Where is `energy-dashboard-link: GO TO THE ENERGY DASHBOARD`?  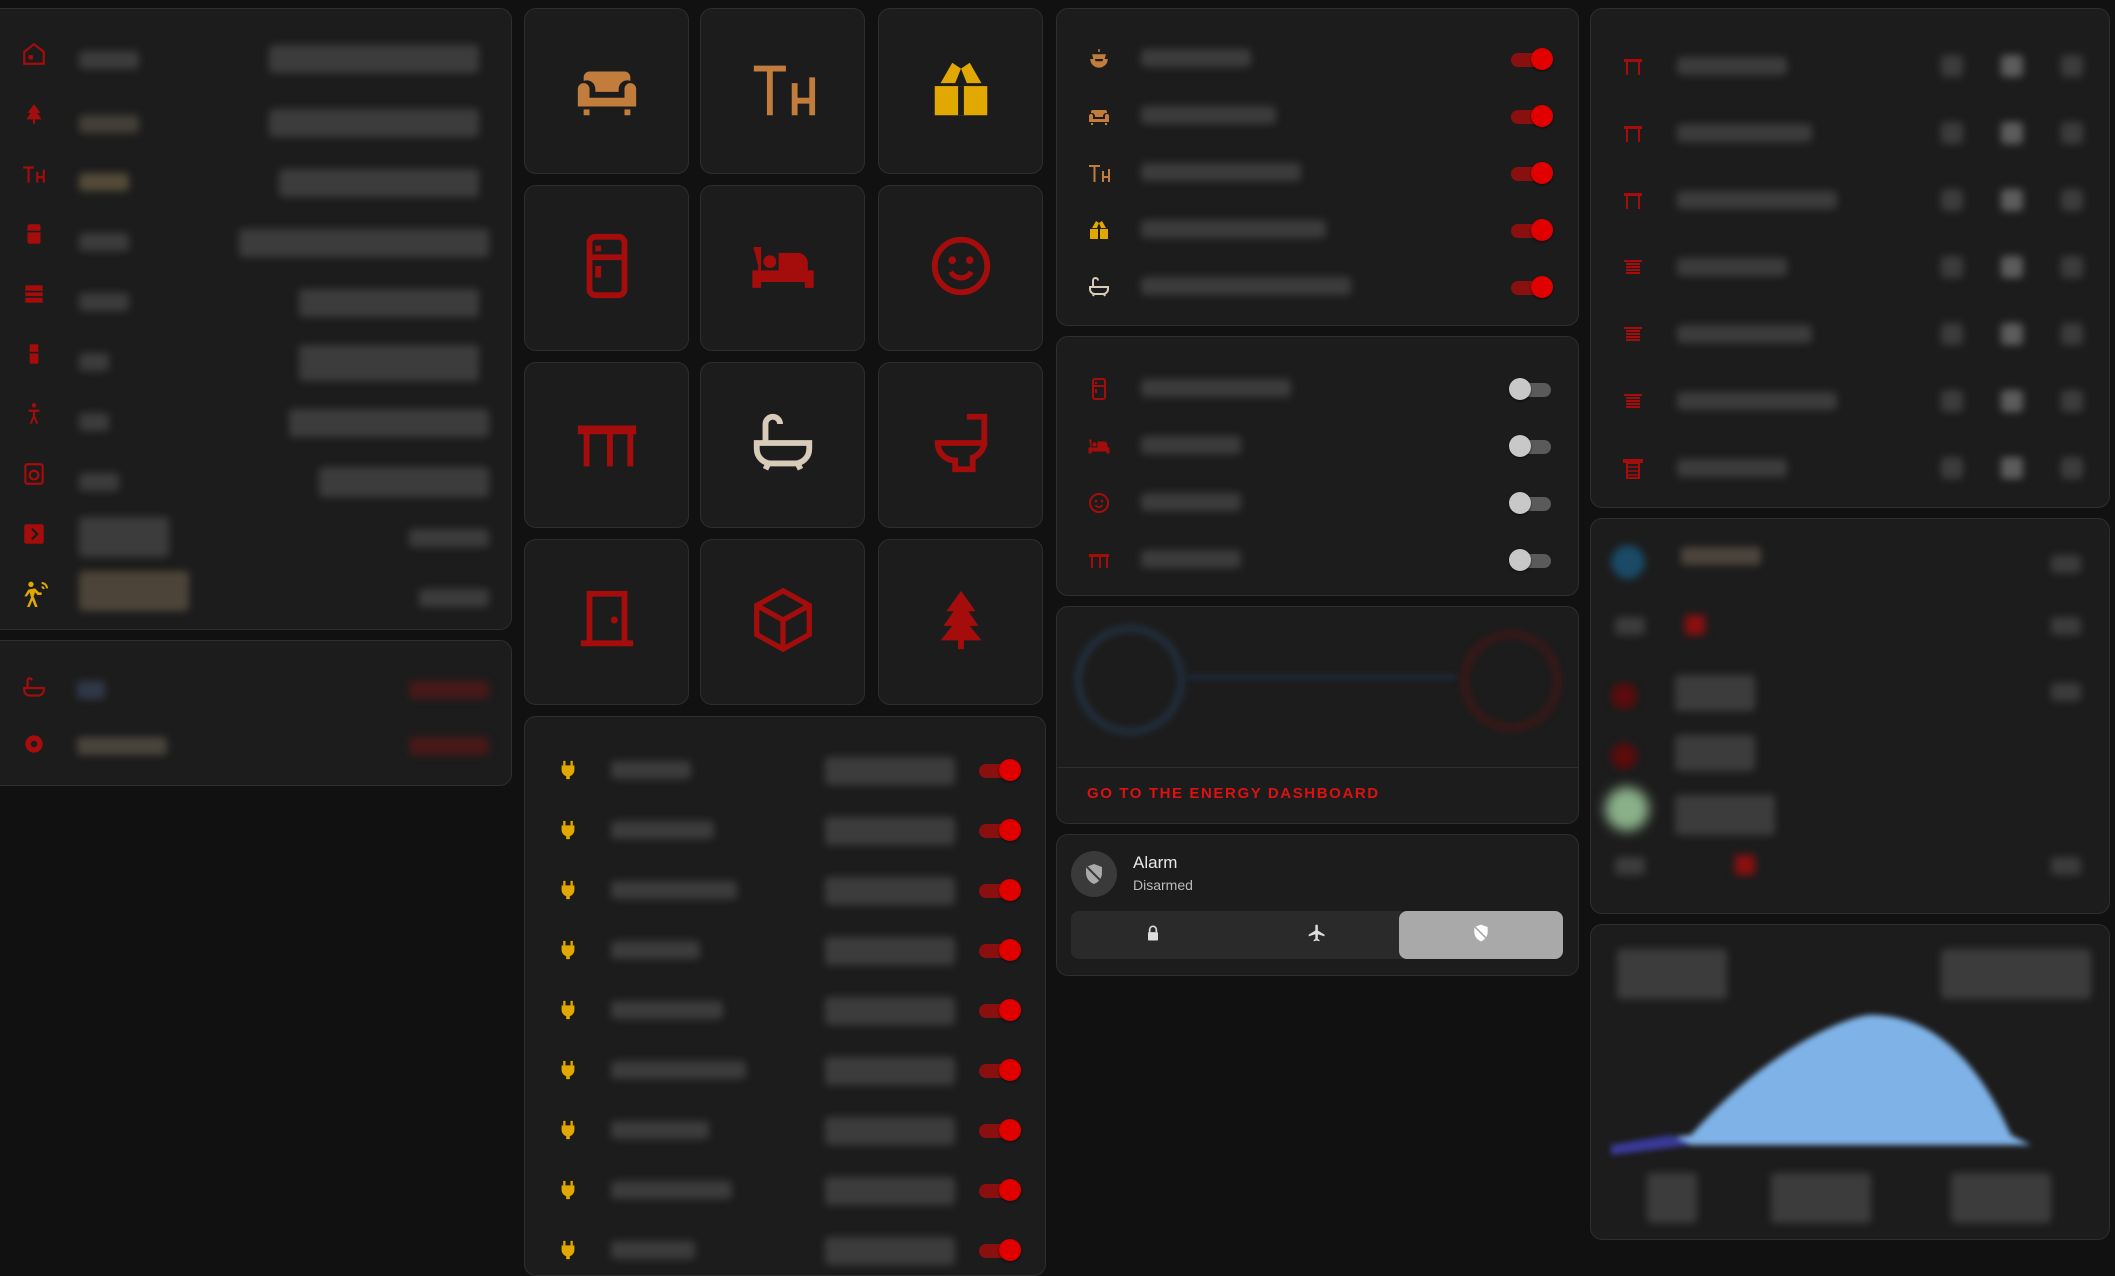
energy-dashboard-link: GO TO THE ENERGY DASHBOARD is located at coordinates (1233, 793).